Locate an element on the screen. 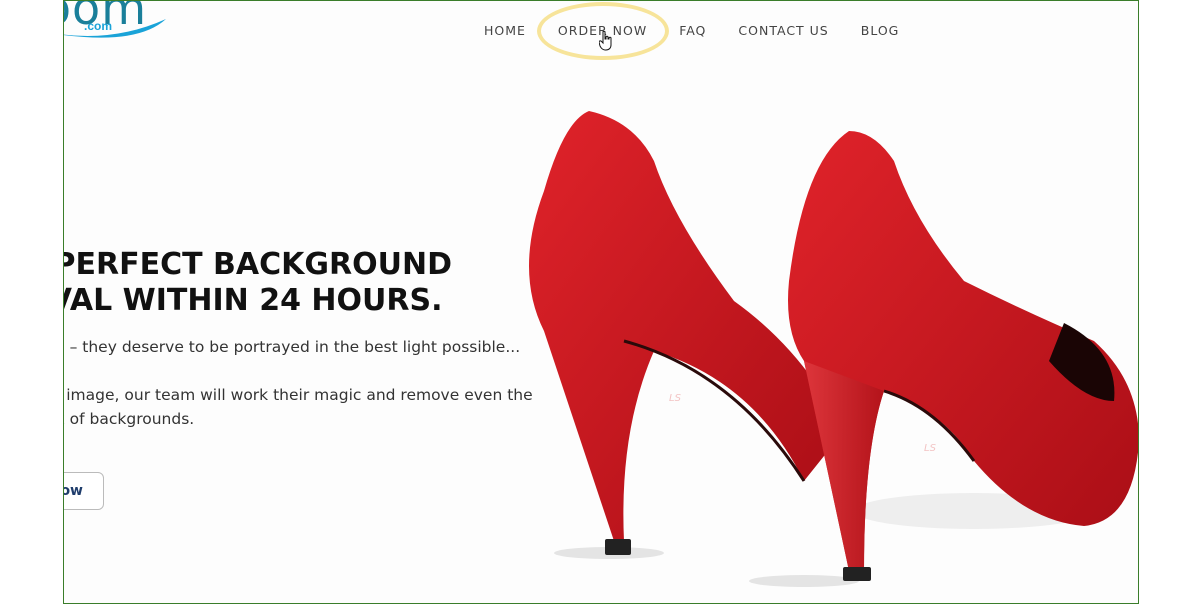  nav-contact-us: CONTACT US is located at coordinates (783, 30).